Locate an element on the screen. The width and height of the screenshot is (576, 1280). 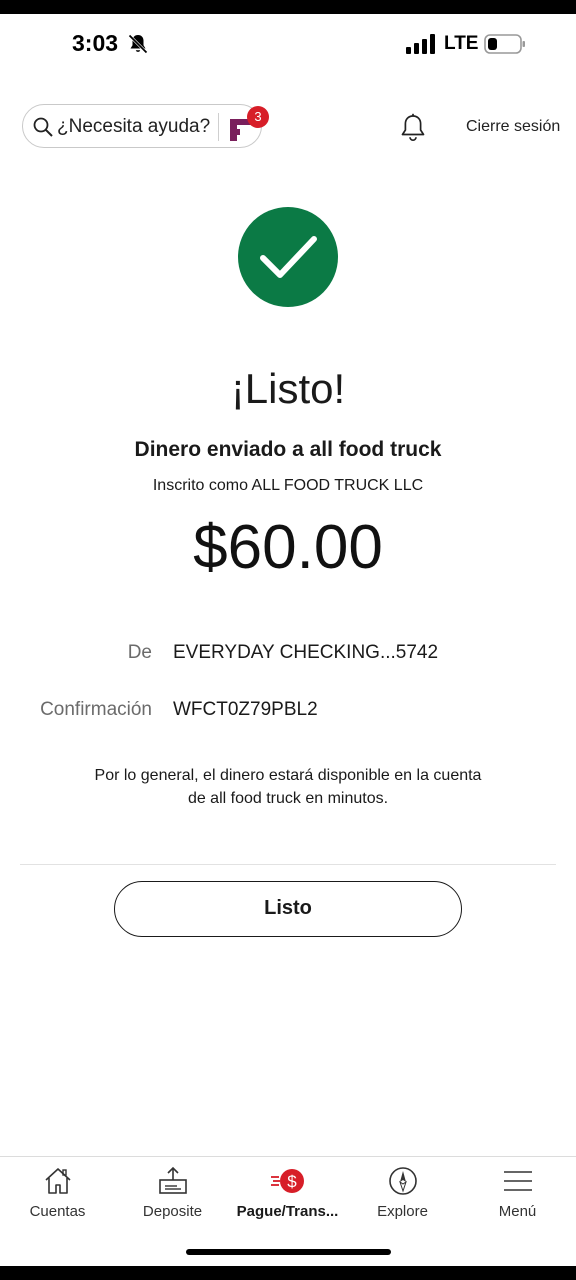
sign-out-link: Cierre sesión is located at coordinates (513, 127).